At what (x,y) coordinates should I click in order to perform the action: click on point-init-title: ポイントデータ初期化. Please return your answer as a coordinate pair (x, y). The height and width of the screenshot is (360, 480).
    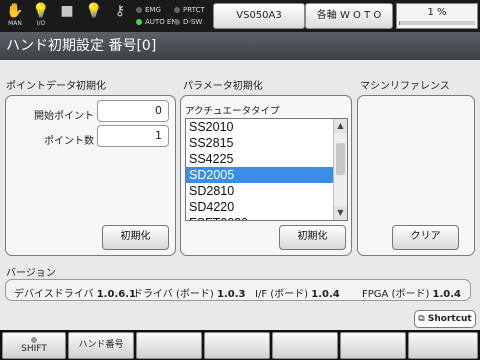
    Looking at the image, I should click on (56, 86).